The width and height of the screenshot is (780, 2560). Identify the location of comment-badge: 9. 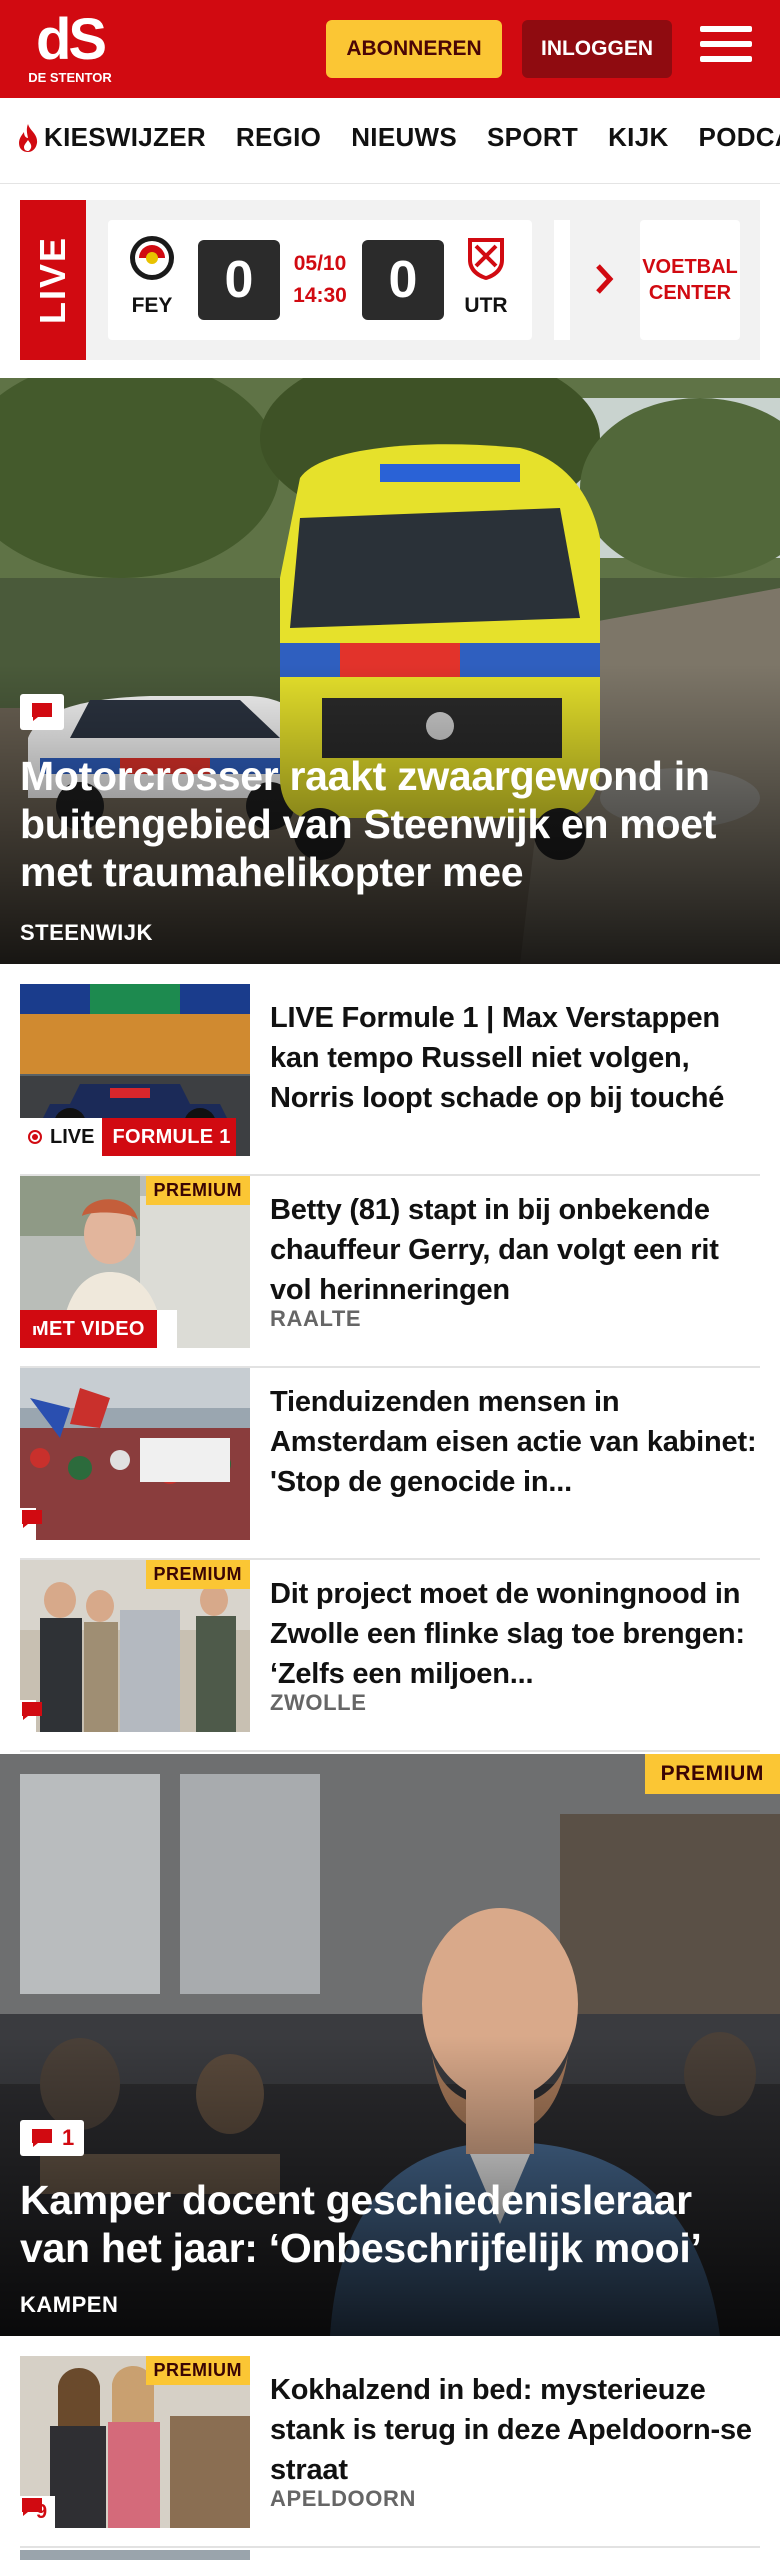
(38, 2512).